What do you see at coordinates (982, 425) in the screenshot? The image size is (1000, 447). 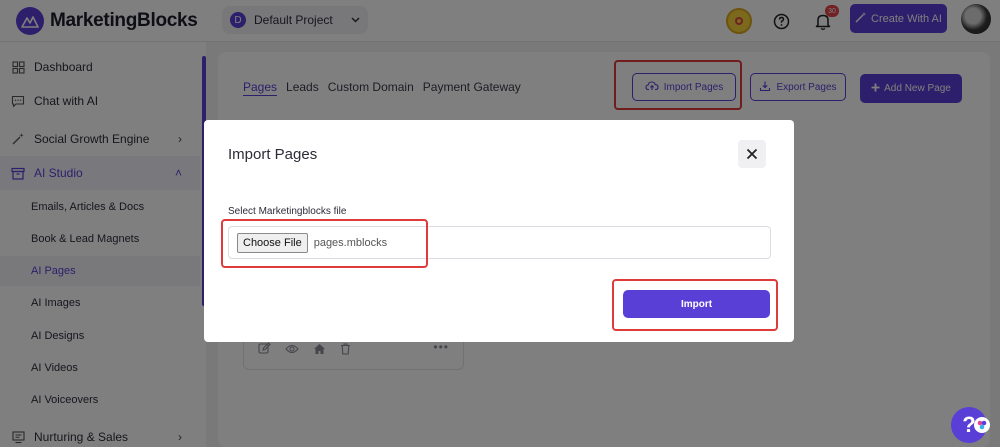 I see `assistant-badge-icon` at bounding box center [982, 425].